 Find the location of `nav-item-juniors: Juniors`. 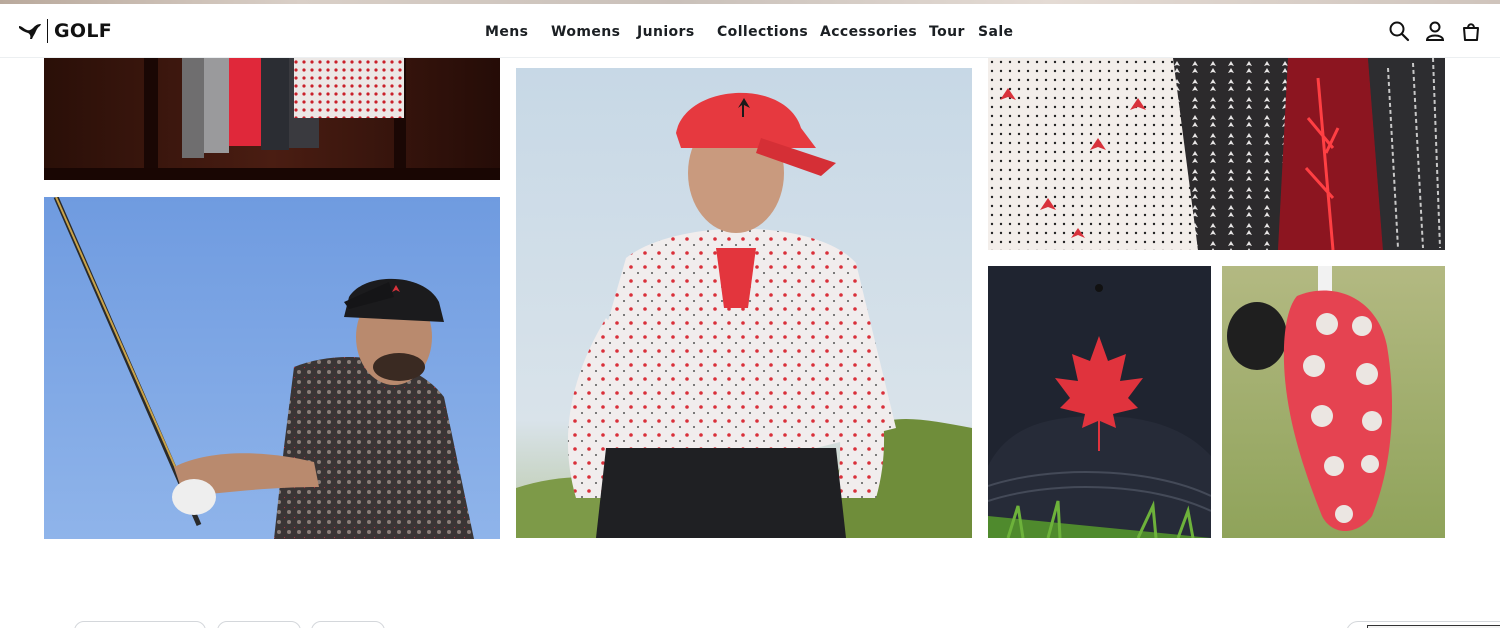

nav-item-juniors: Juniors is located at coordinates (666, 32).